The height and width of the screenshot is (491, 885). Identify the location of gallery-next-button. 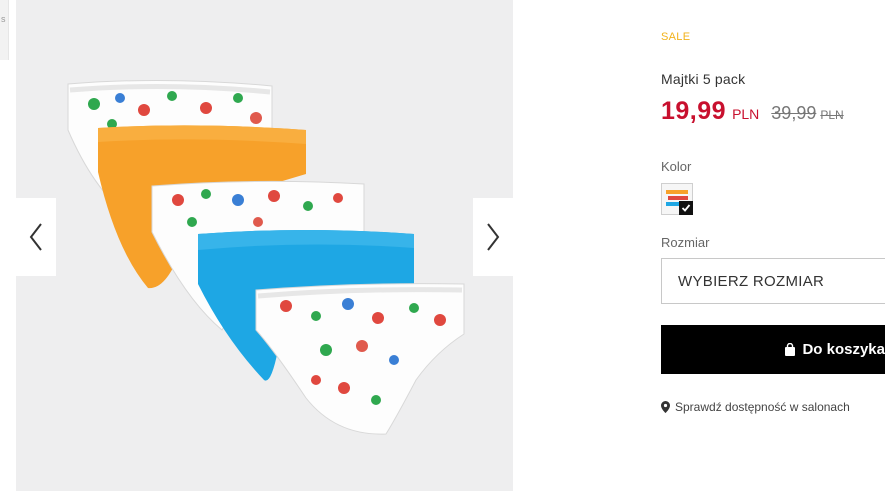
(493, 237).